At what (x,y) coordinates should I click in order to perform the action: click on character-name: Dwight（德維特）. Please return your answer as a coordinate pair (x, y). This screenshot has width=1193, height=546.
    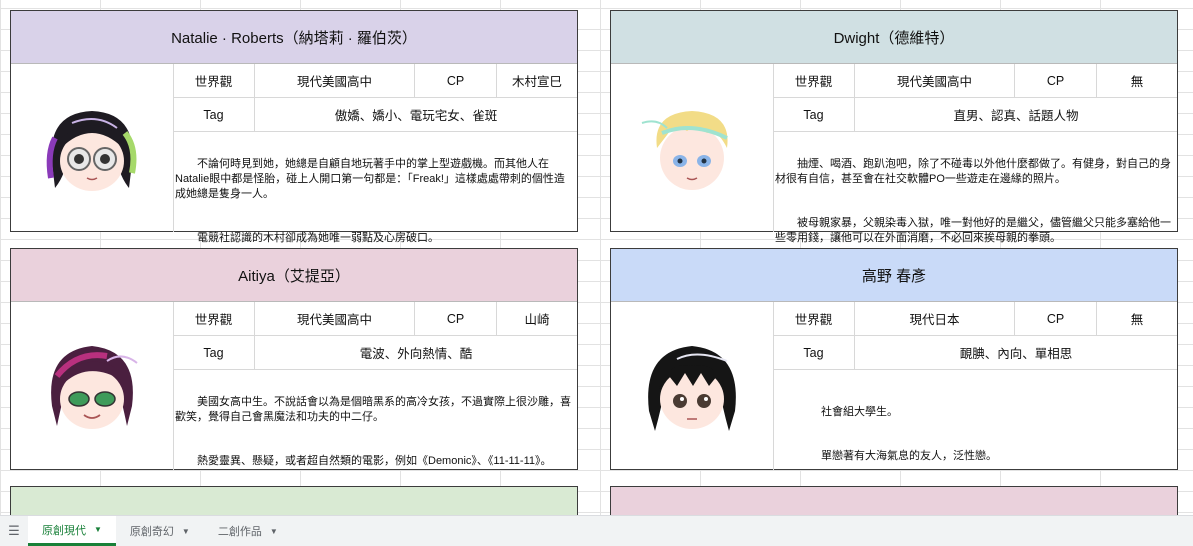
    Looking at the image, I should click on (894, 38).